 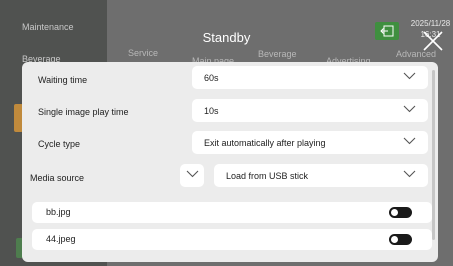 I want to click on single-image-play-time-label: Single image play time, so click(x=83, y=112).